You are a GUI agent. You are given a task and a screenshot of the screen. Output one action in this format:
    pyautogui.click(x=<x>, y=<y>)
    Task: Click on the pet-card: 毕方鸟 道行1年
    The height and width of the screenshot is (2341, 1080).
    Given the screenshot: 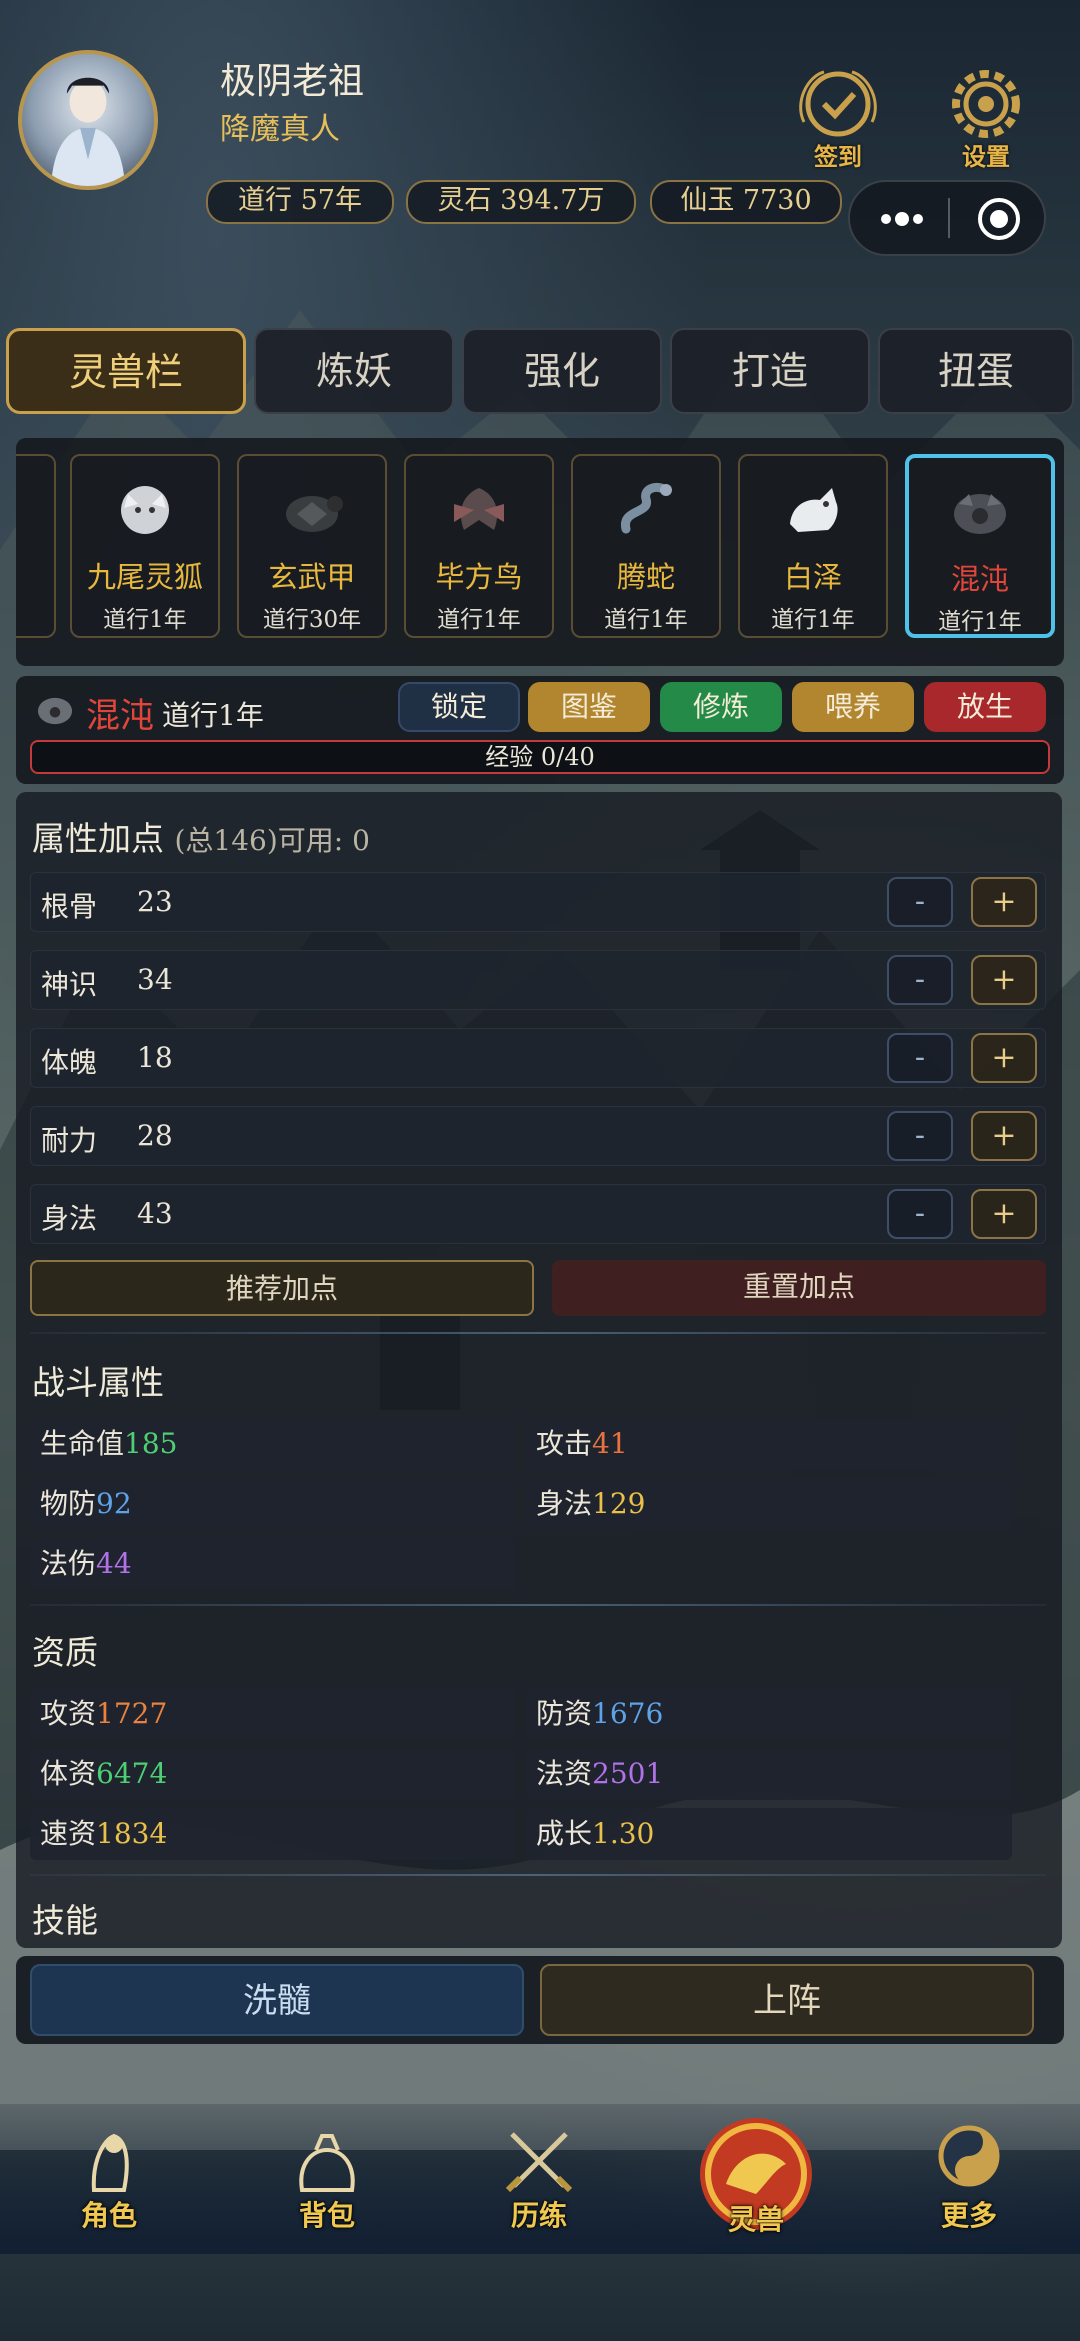 What is the action you would take?
    pyautogui.click(x=479, y=546)
    